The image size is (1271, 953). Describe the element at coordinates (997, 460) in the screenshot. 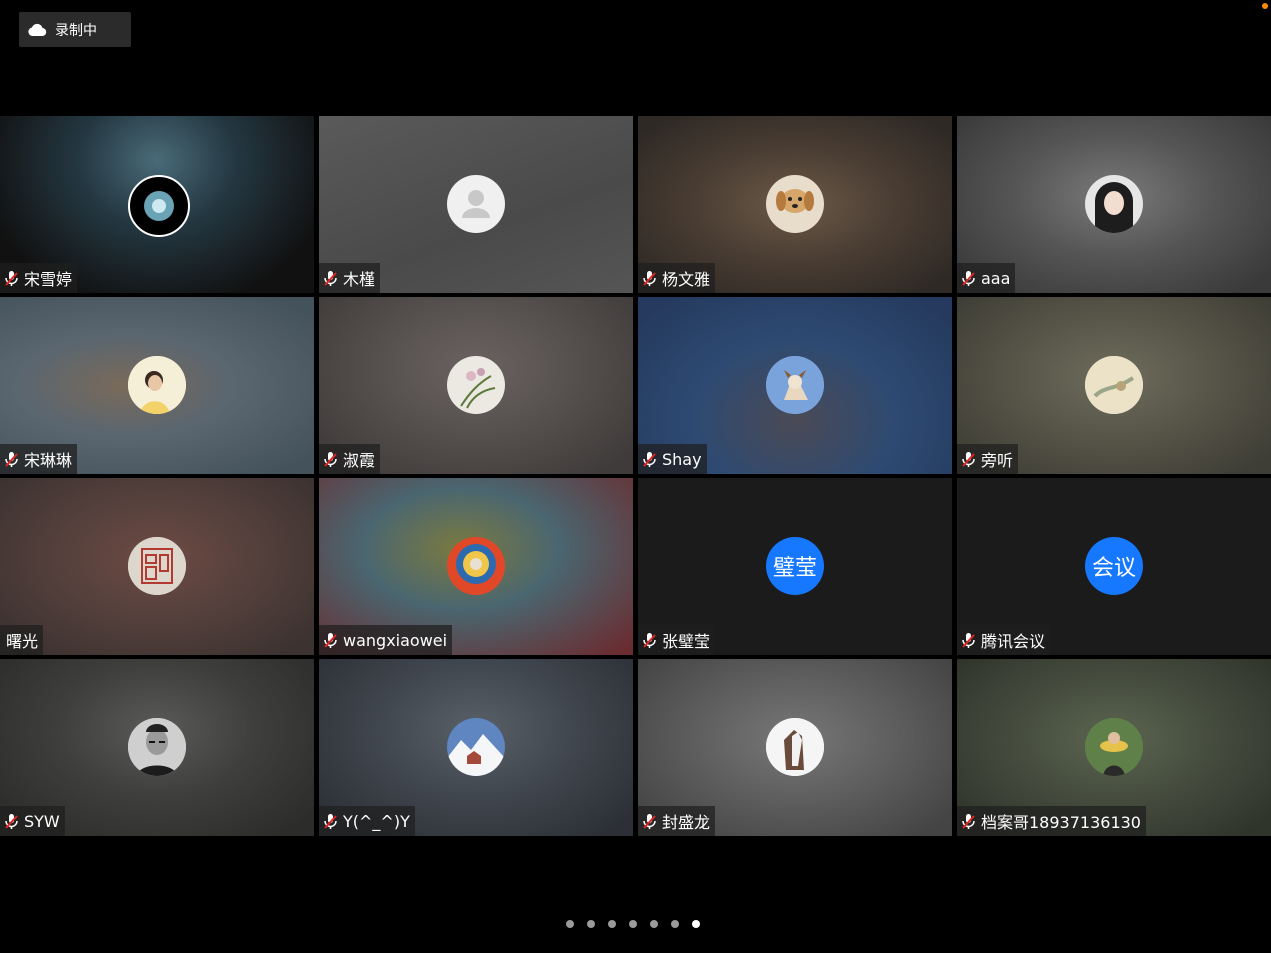

I see `participant-name: 旁听` at that location.